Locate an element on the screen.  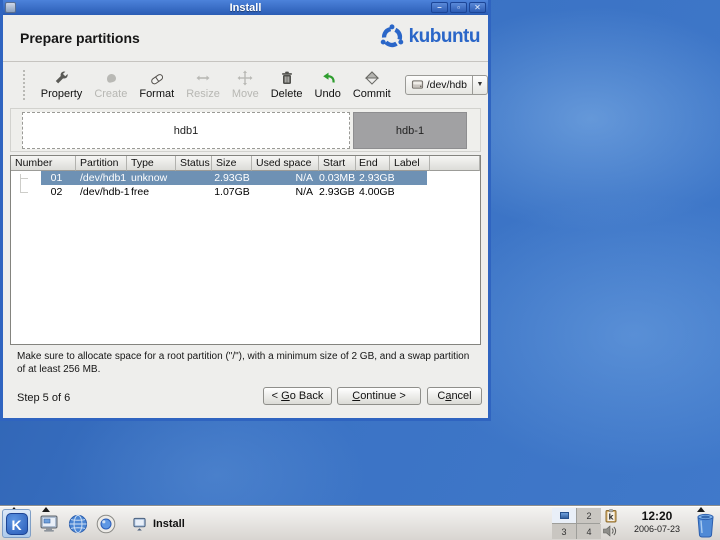
column-header-end: End is located at coordinates (373, 163).